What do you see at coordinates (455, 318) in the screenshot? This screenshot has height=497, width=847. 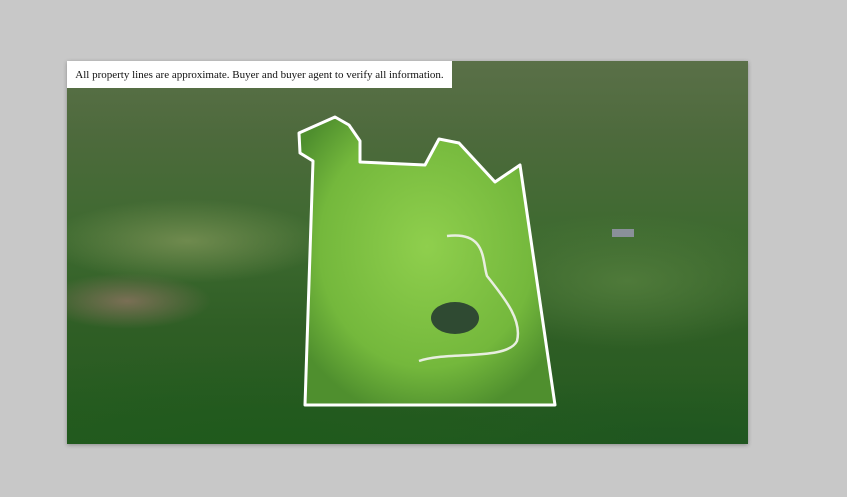 I see `pond` at bounding box center [455, 318].